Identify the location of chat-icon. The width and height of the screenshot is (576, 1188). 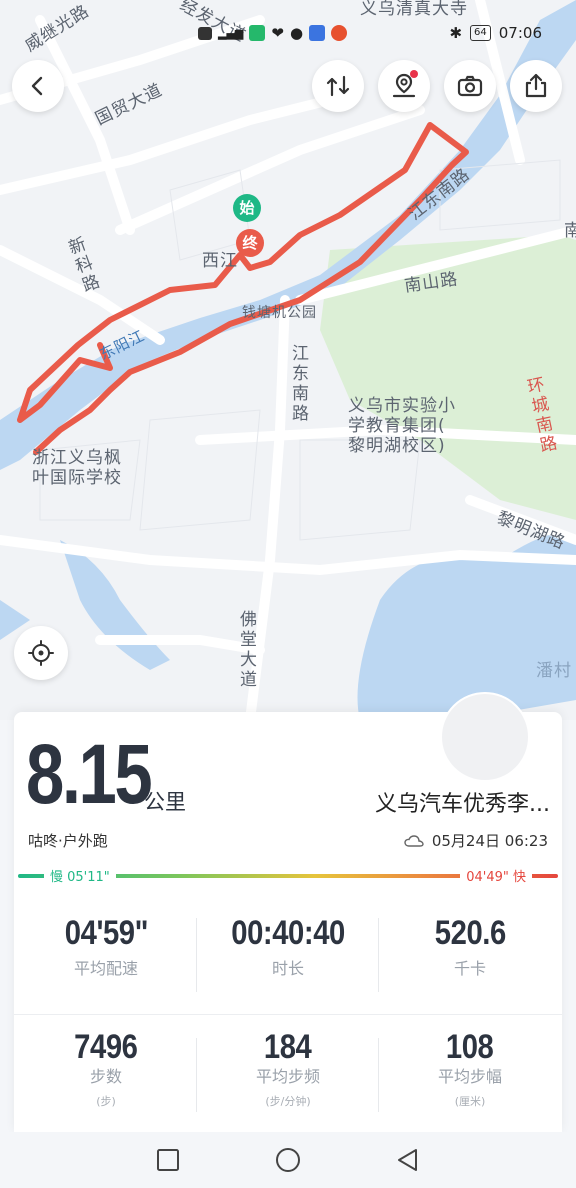
(317, 33).